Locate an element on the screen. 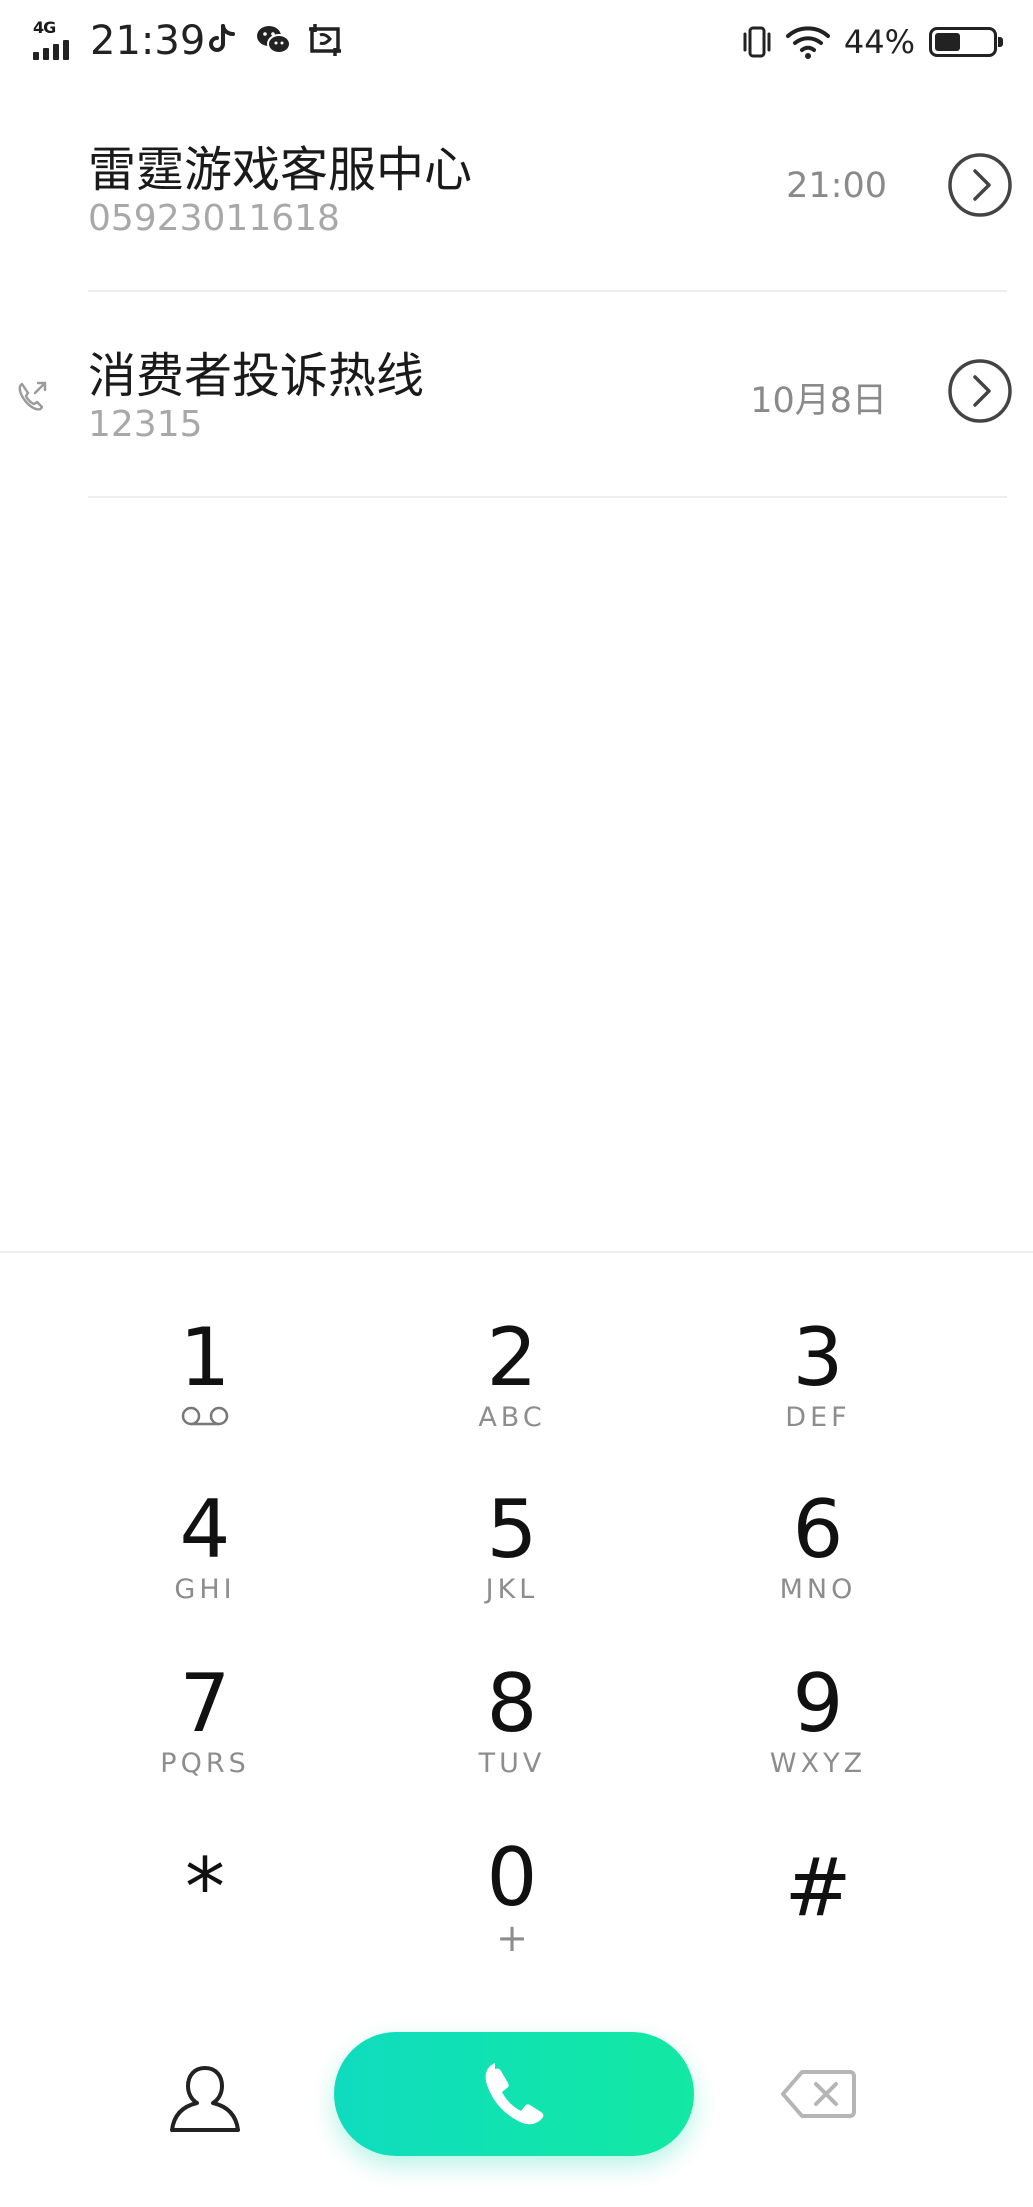 This screenshot has height=2207, width=1033. dial-key-3: 3 DEF is located at coordinates (818, 1393).